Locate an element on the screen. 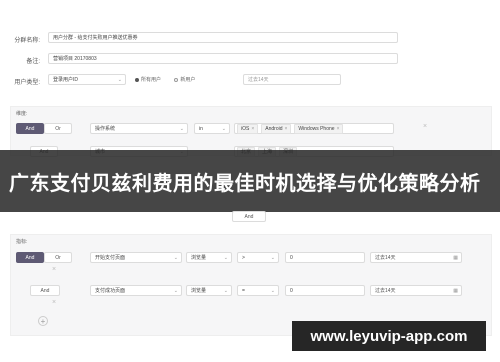 The width and height of the screenshot is (500, 362). user-type-options-label: 所有用户 新用户 is located at coordinates (165, 79).